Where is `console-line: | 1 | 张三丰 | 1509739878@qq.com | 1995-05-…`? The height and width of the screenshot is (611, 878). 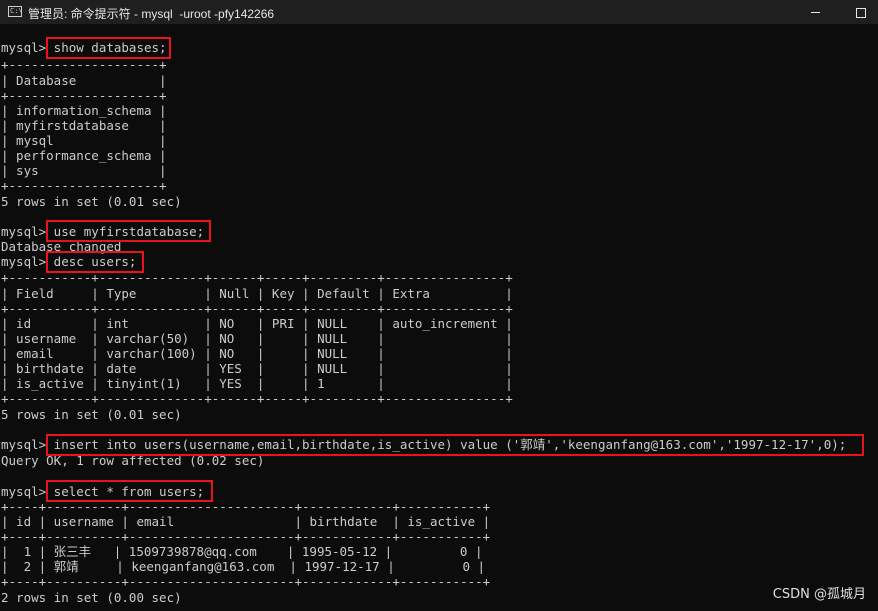 console-line: | 1 | 张三丰 | 1509739878@qq.com | 1995-05-… is located at coordinates (242, 551).